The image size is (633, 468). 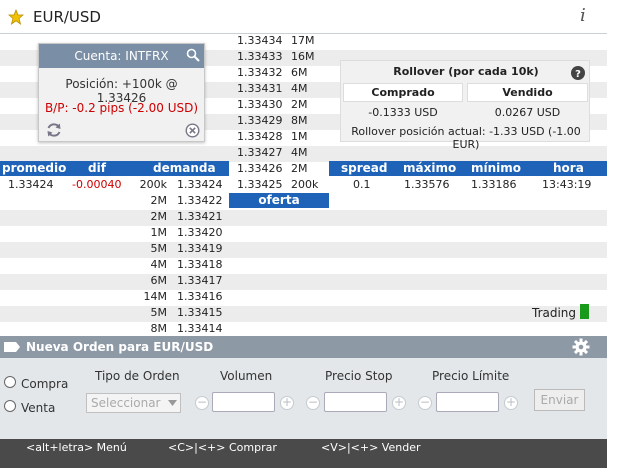 I want to click on ask-row: 1.33431 4M, so click(x=279, y=89).